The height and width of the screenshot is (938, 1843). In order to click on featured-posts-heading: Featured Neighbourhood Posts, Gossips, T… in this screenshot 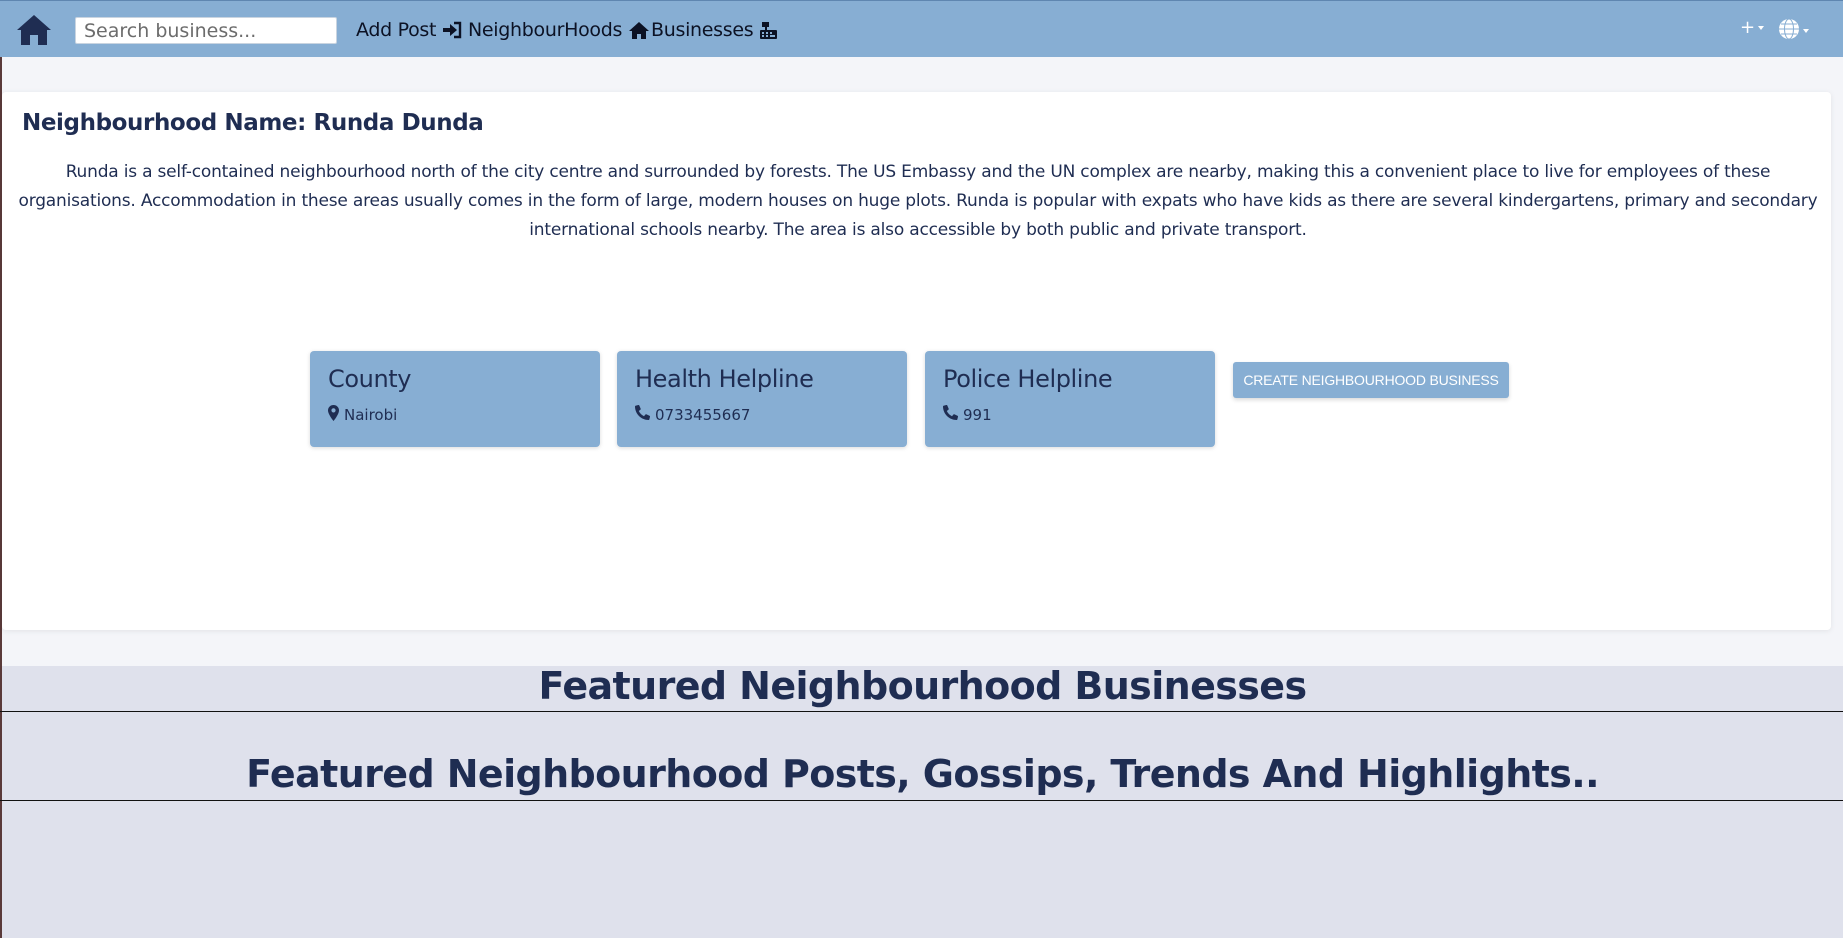, I will do `click(922, 774)`.